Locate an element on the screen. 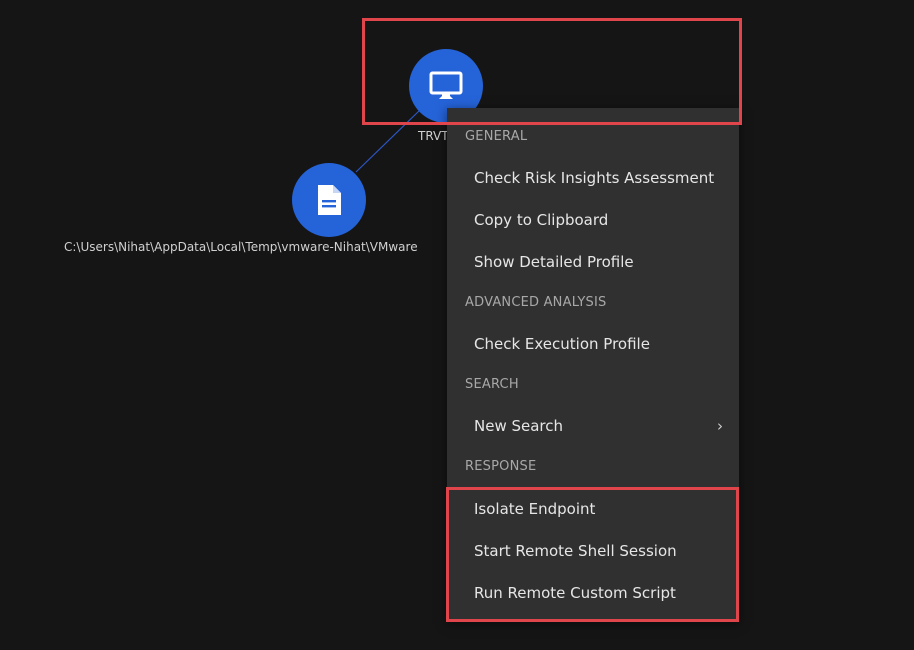 The height and width of the screenshot is (650, 914). menu-item-new-search: New Search › is located at coordinates (593, 426).